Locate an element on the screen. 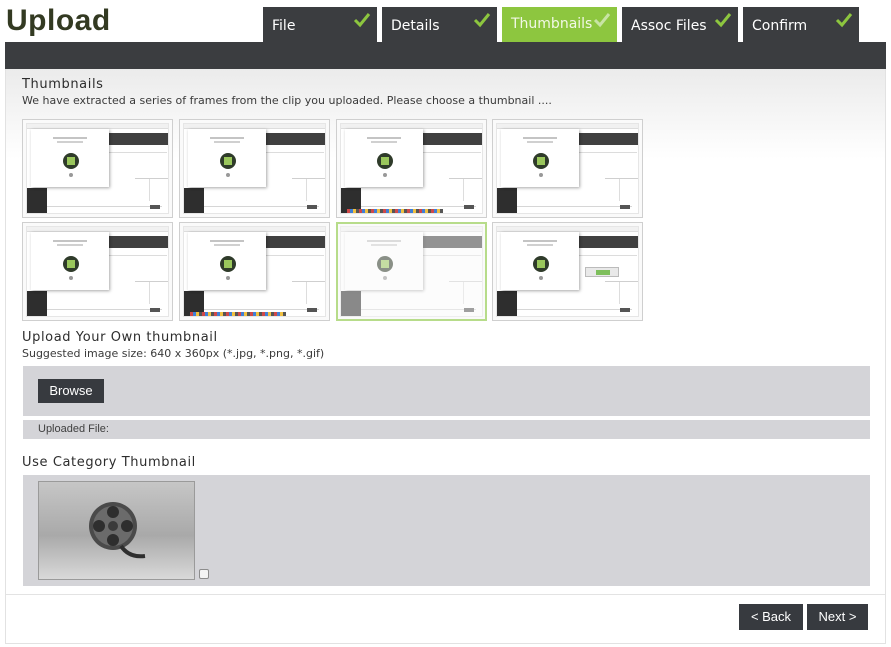 The width and height of the screenshot is (891, 647). film-reel-icon is located at coordinates (117, 530).